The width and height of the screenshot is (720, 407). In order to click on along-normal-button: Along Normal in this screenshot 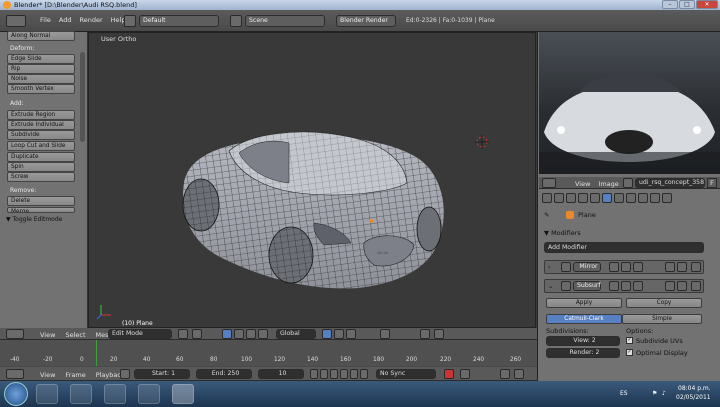, I will do `click(41, 36)`.